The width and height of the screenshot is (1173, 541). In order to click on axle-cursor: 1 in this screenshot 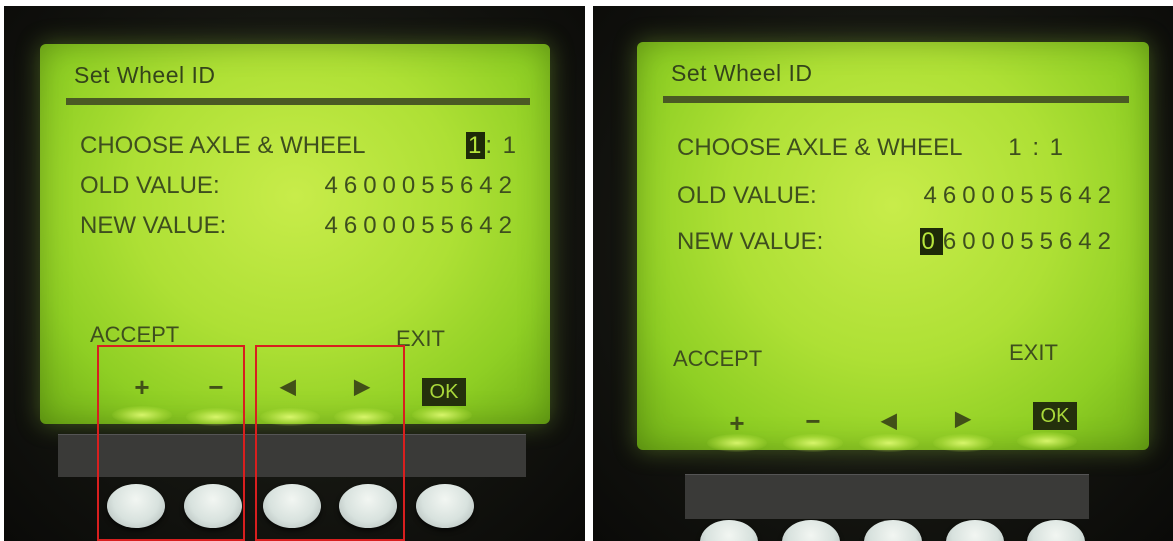, I will do `click(475, 145)`.